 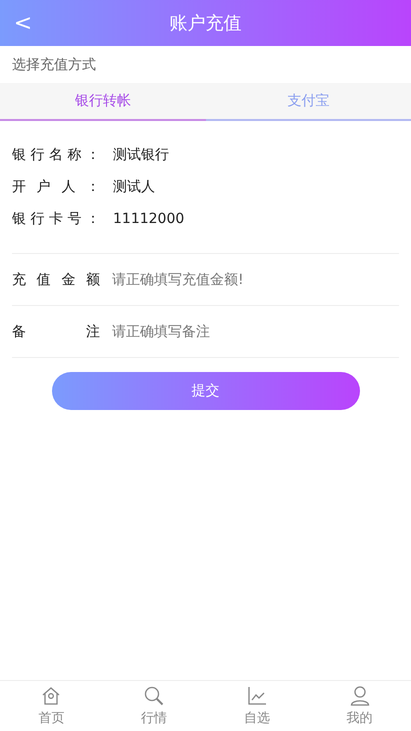 What do you see at coordinates (51, 706) in the screenshot?
I see `nav-item: 首页` at bounding box center [51, 706].